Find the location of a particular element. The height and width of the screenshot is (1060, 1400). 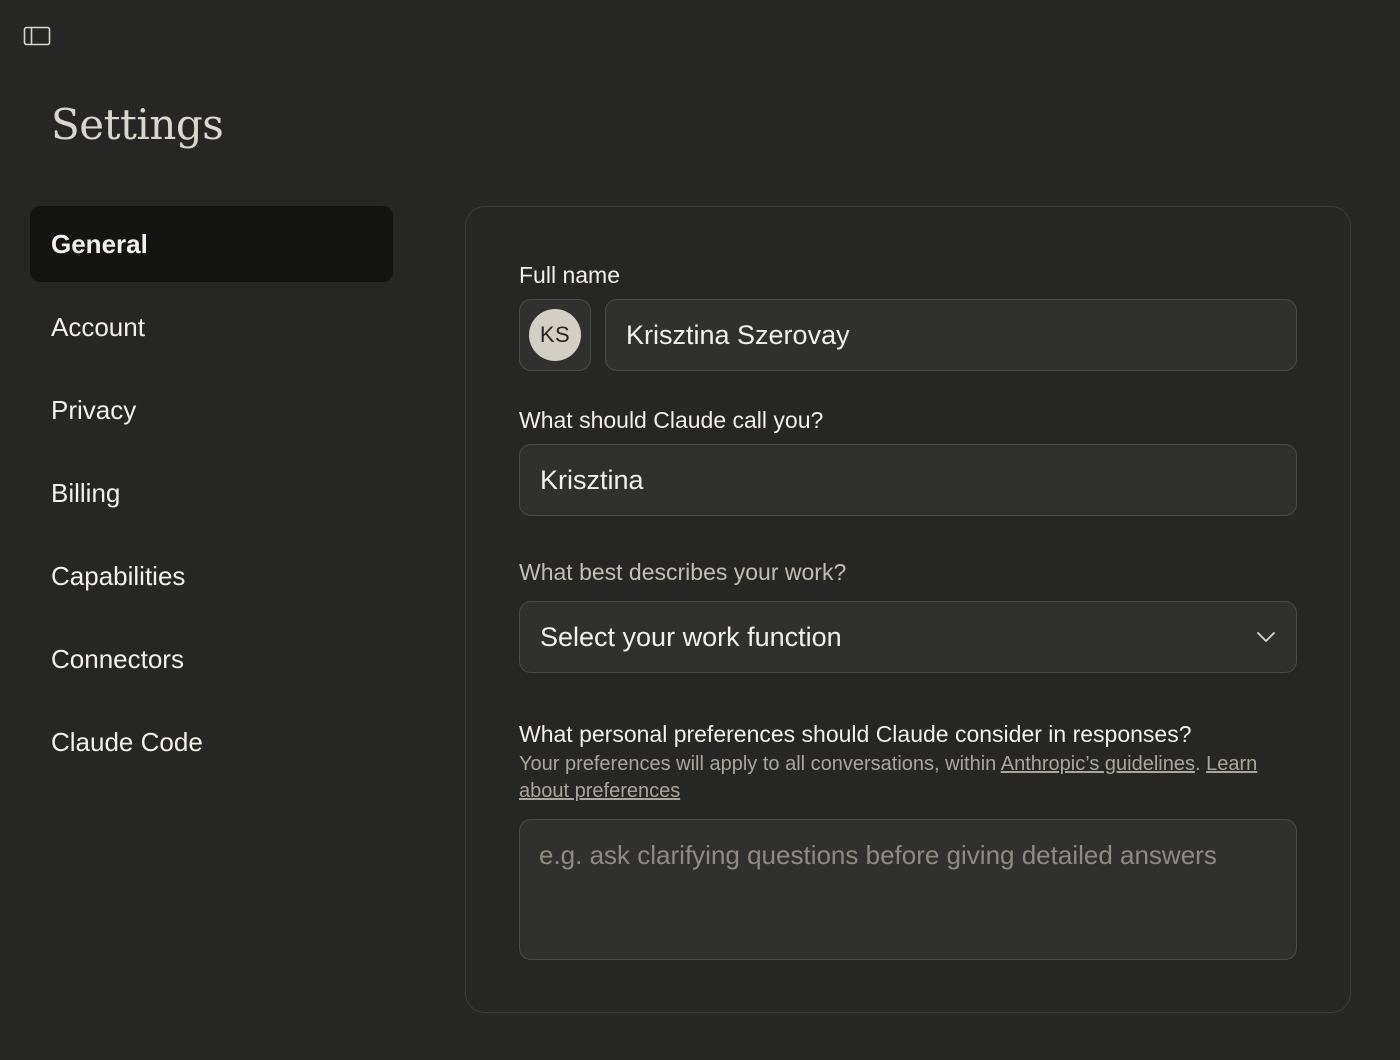

sidebar-toggle-button is located at coordinates (37, 36).